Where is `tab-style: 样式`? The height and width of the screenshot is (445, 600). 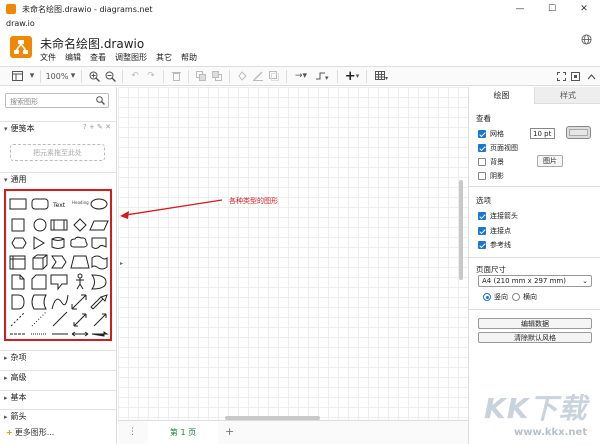
tab-style: 样式 is located at coordinates (567, 95).